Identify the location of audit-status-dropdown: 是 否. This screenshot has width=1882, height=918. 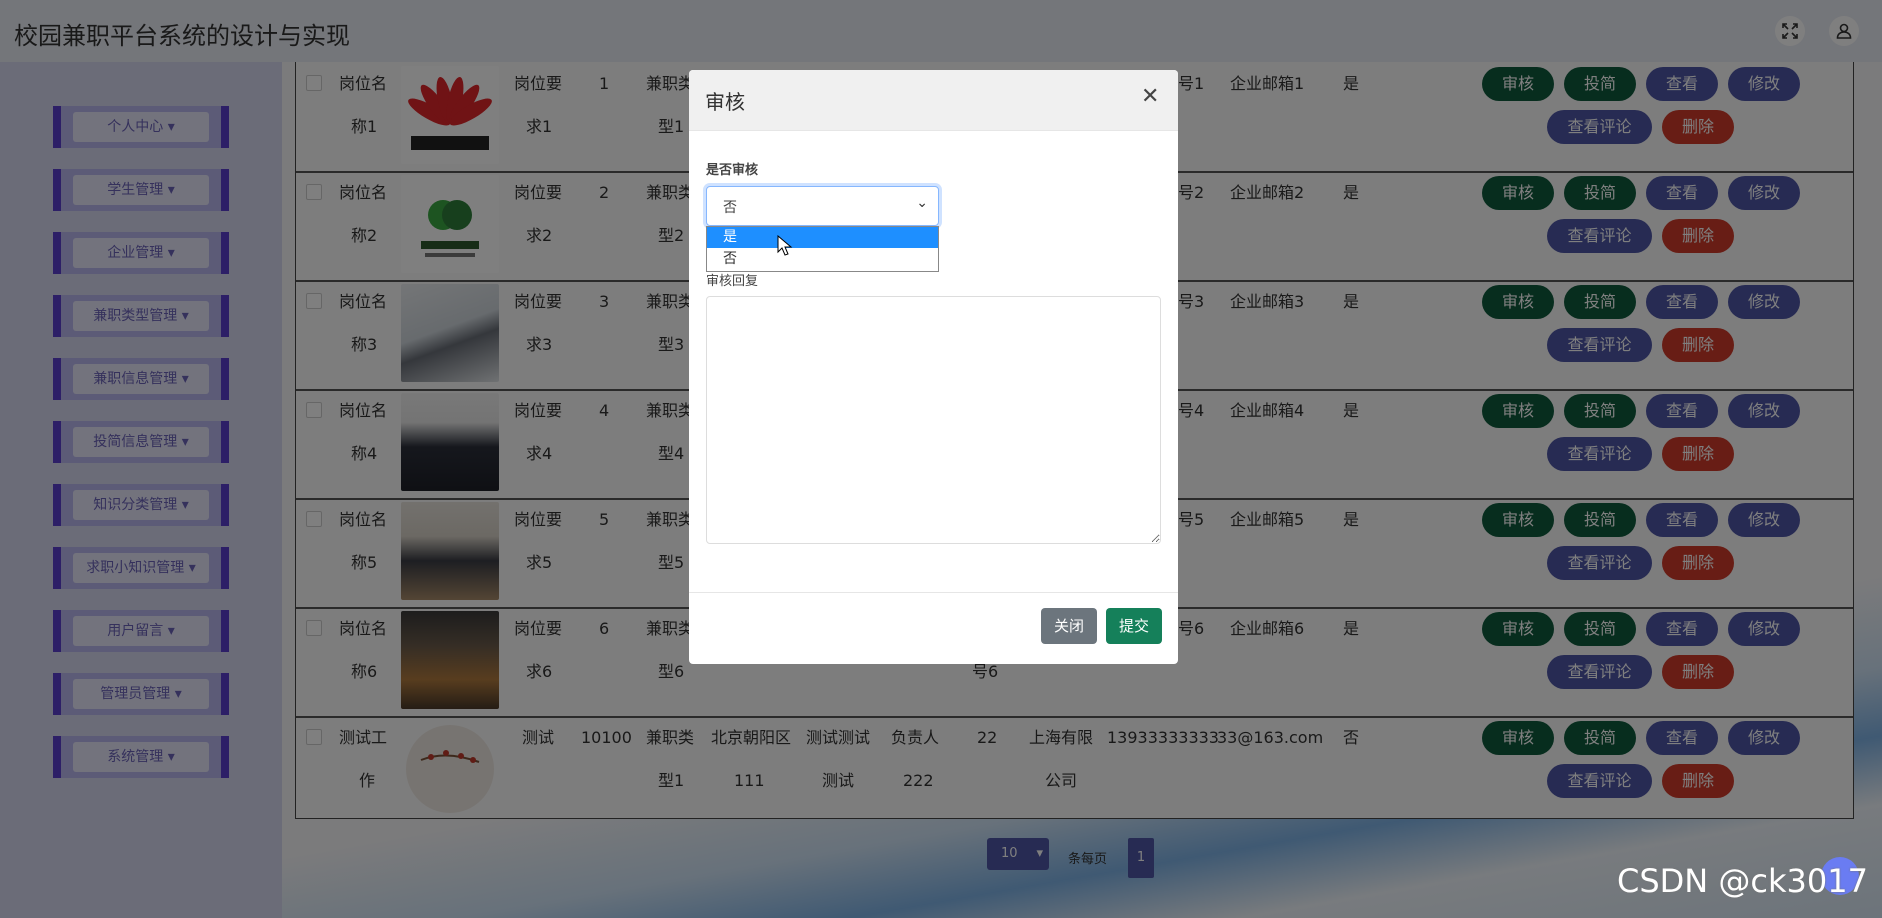
(822, 249).